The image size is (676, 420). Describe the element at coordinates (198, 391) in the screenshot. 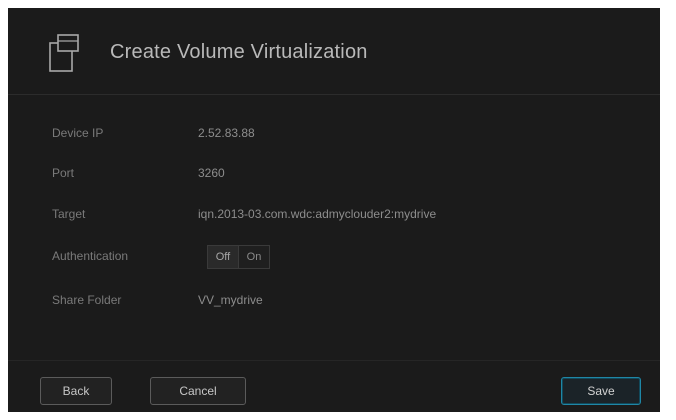

I see `cancel-button: Cancel` at that location.